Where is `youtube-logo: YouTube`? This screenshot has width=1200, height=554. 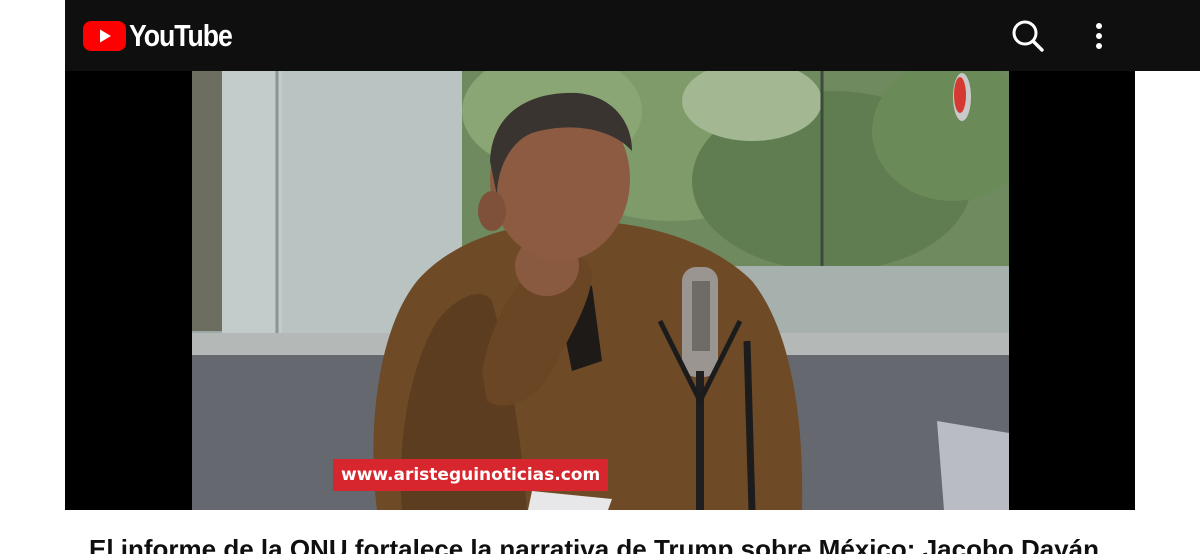
youtube-logo: YouTube is located at coordinates (166, 36).